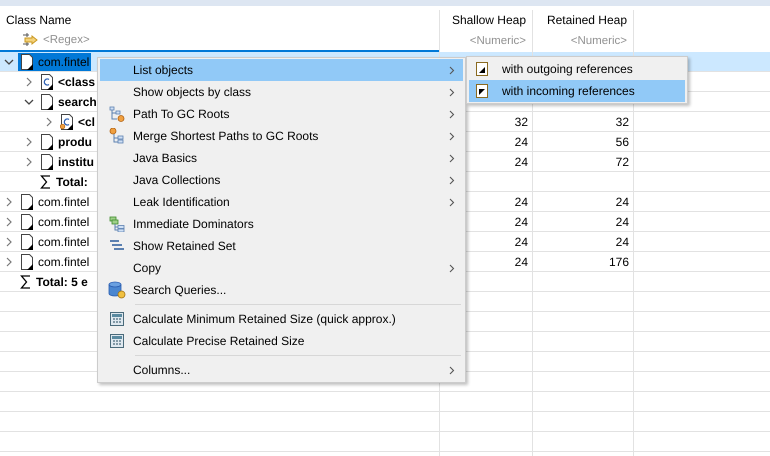  Describe the element at coordinates (77, 81) in the screenshot. I see `class-name: <class` at that location.